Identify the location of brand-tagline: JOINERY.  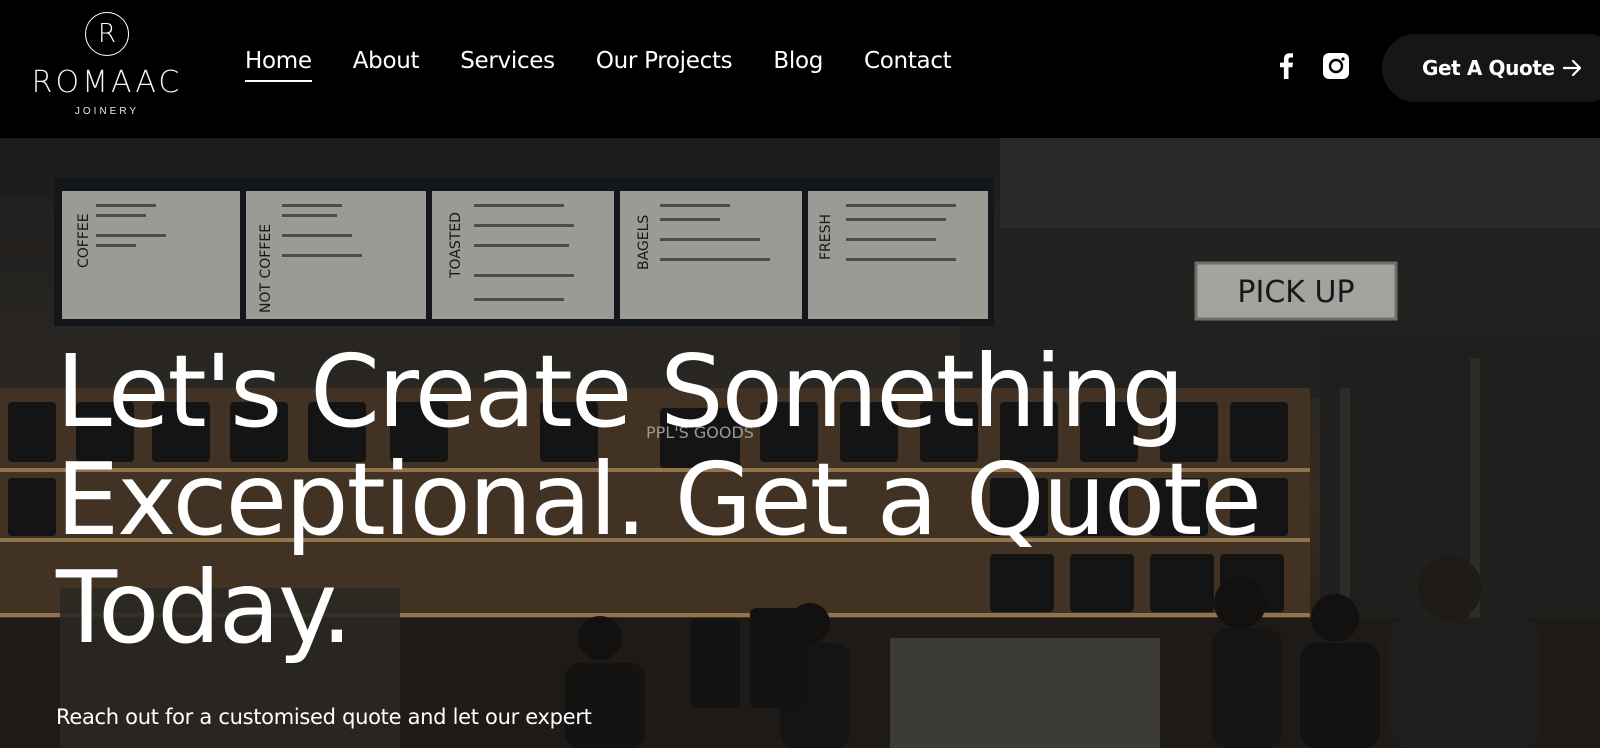
(107, 111).